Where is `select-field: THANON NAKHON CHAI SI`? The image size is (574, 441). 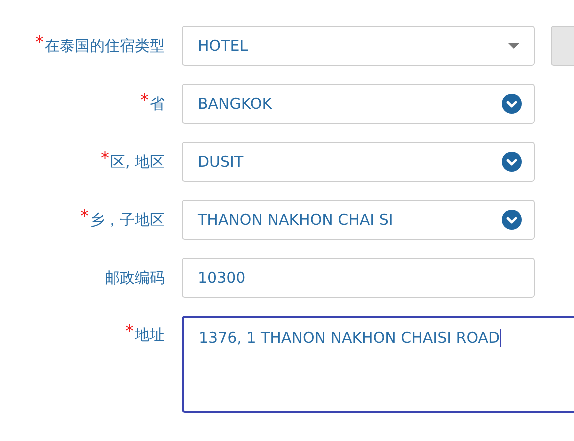 select-field: THANON NAKHON CHAI SI is located at coordinates (358, 220).